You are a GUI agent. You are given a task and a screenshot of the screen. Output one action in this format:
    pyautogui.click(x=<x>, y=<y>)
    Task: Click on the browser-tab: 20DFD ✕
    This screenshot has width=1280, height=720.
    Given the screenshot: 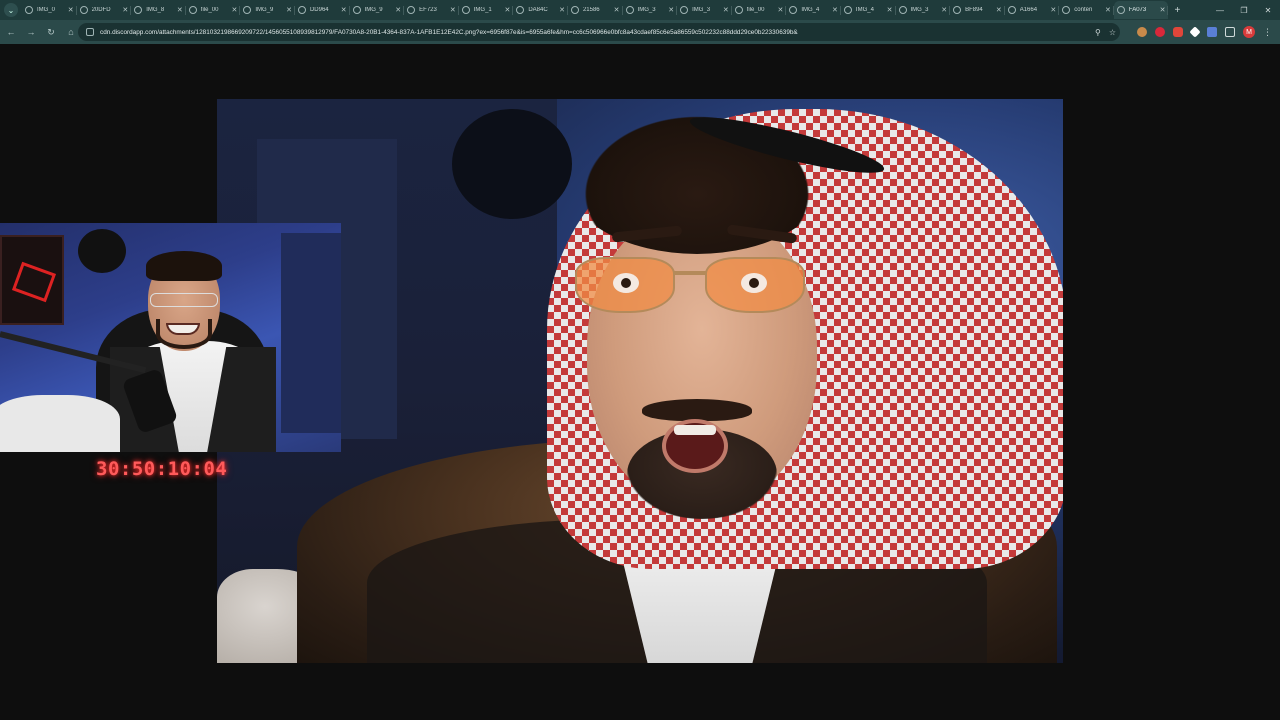 What is the action you would take?
    pyautogui.click(x=104, y=10)
    